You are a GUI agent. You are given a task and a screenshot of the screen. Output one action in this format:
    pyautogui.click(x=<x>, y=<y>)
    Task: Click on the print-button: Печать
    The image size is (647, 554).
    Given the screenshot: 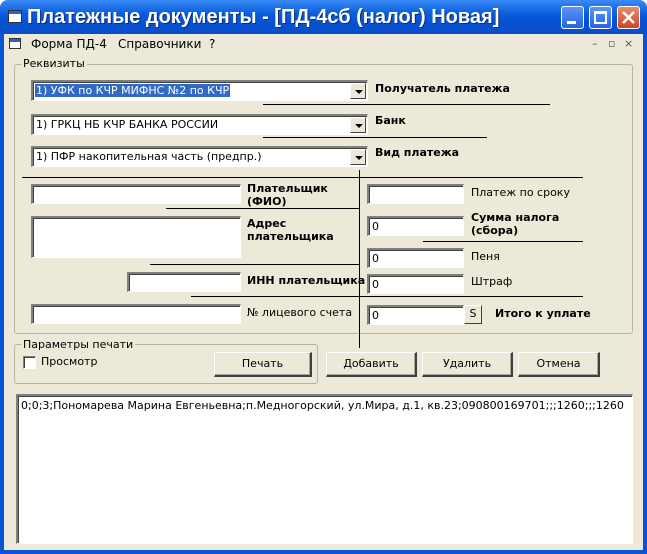 What is the action you would take?
    pyautogui.click(x=263, y=364)
    